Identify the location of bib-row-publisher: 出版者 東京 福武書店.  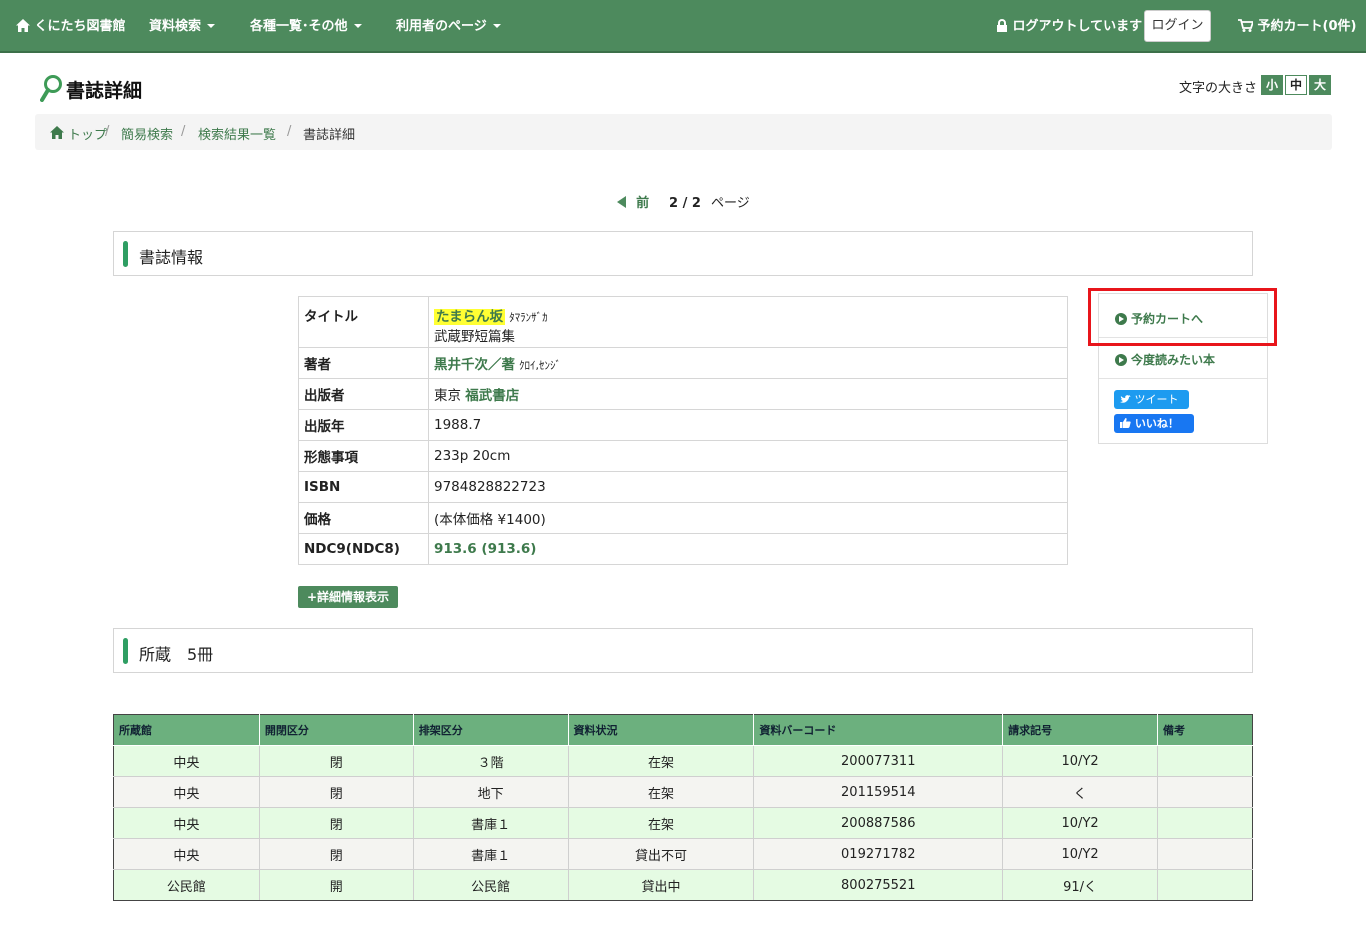
(683, 394).